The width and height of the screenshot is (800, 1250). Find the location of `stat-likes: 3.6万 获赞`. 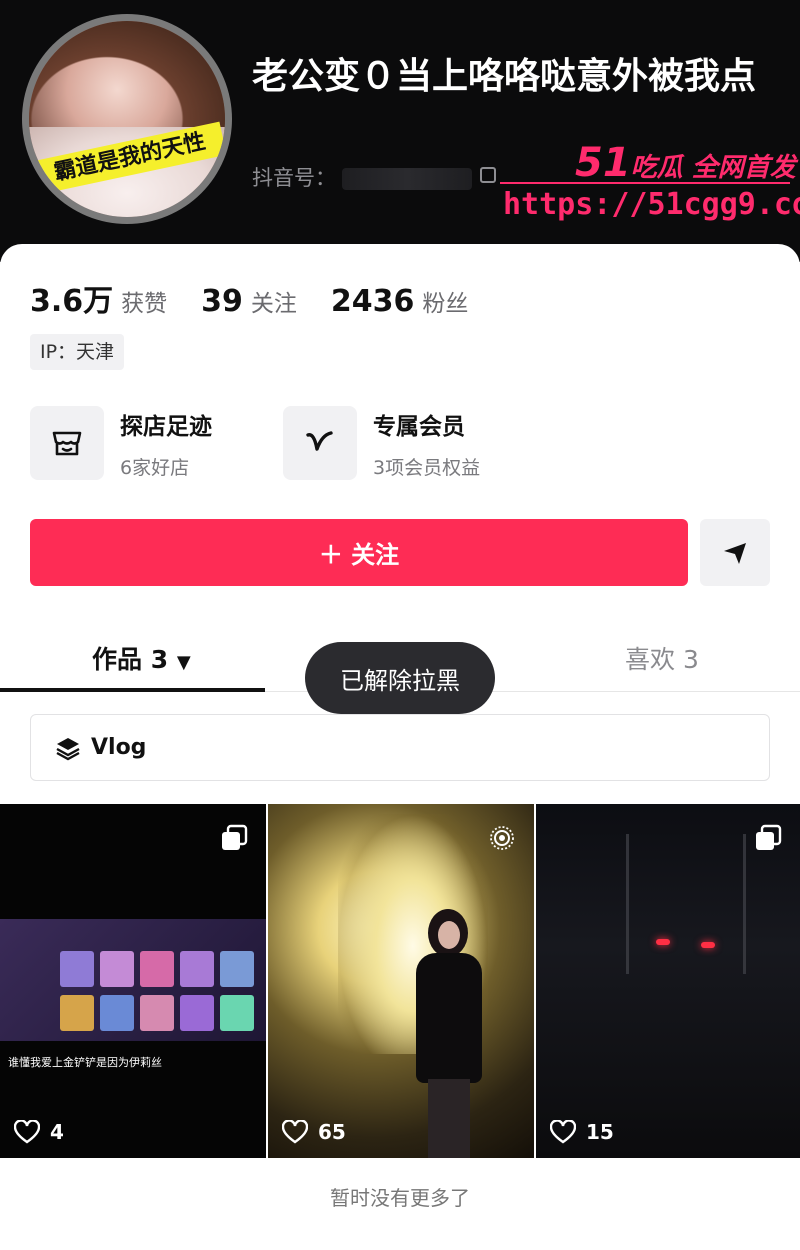

stat-likes: 3.6万 获赞 is located at coordinates (98, 298).